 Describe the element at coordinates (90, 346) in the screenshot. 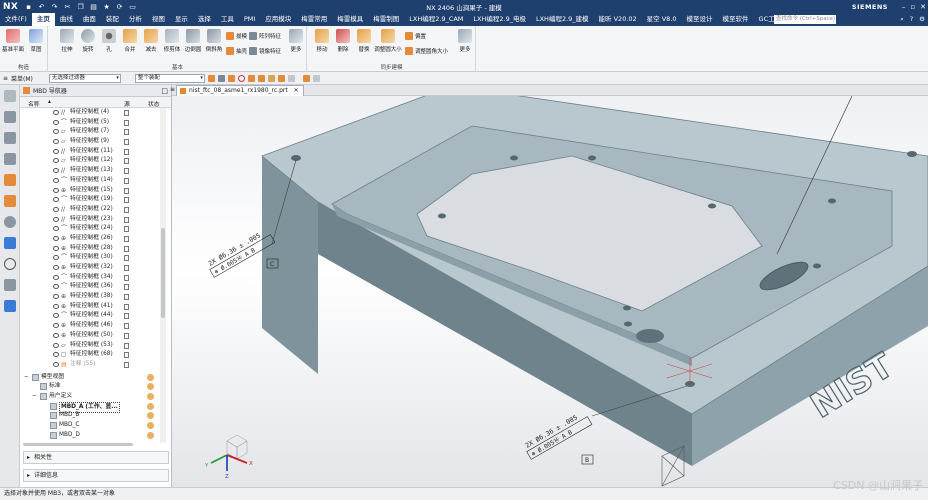

I see `tree-row-feature-control-frame: ▱ 特征控制框 (53)` at that location.